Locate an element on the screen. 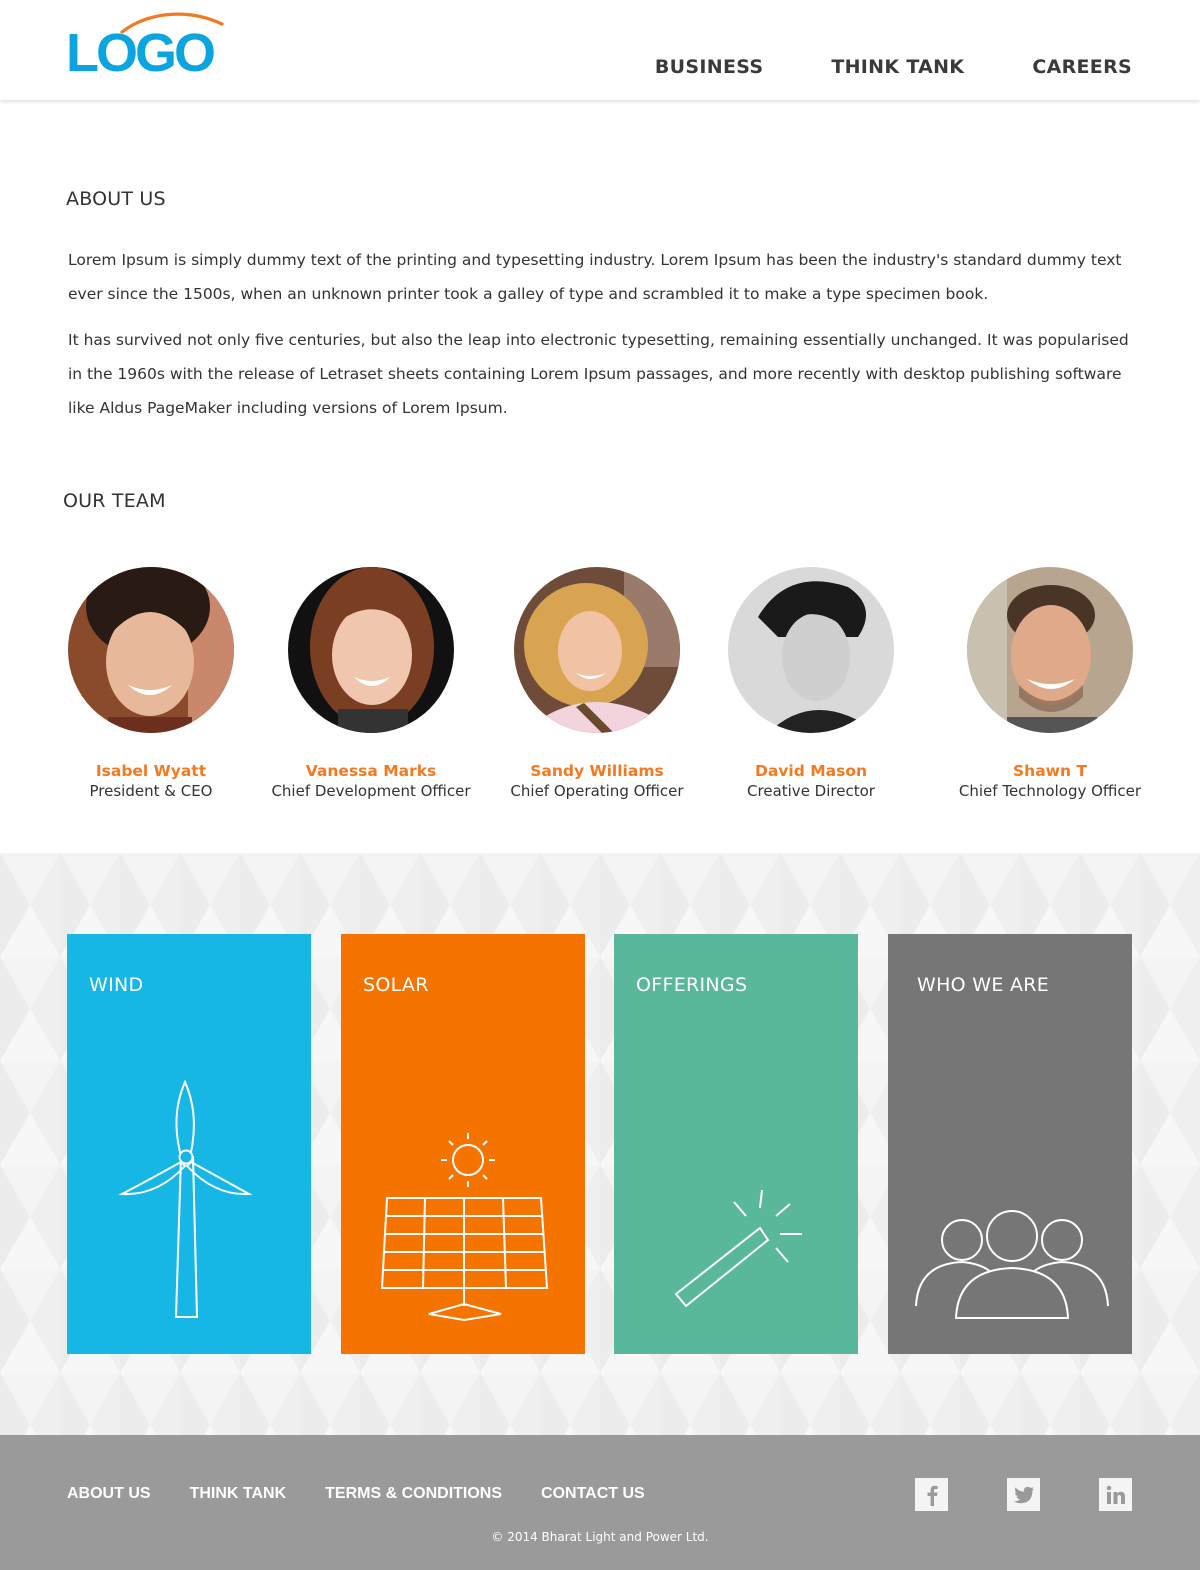  footer-link-think-tank: THINK TANK is located at coordinates (238, 1494).